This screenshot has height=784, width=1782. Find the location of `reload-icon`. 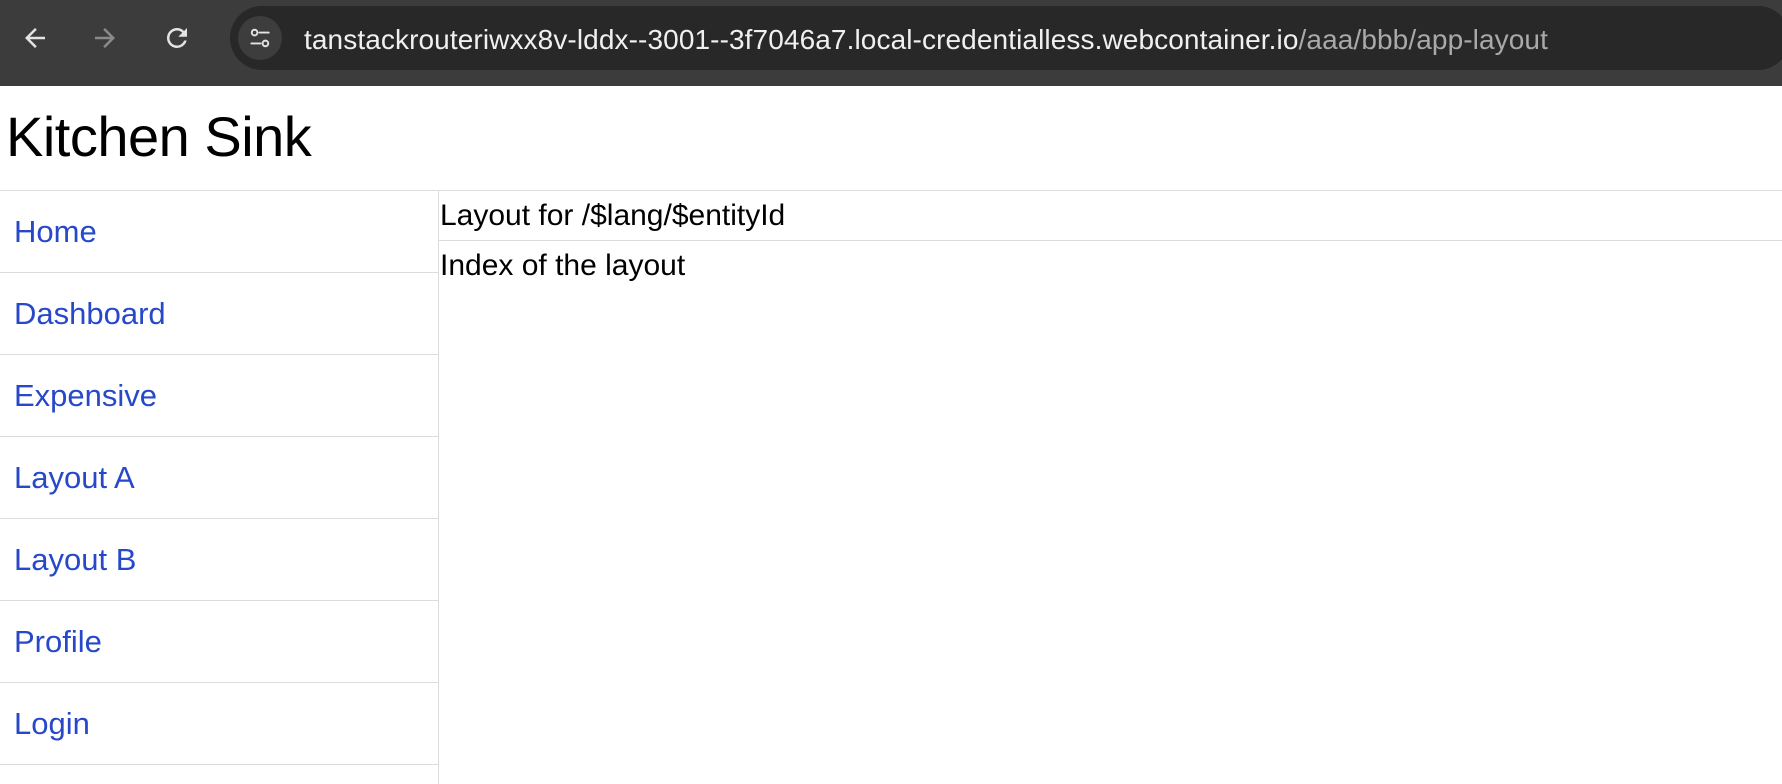

reload-icon is located at coordinates (177, 38).